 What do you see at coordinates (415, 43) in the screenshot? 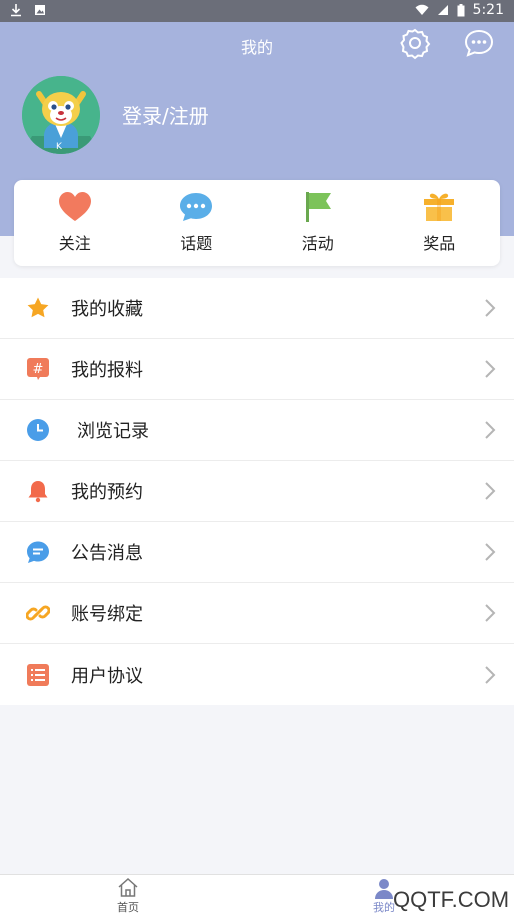
I see `settings-gear-icon` at bounding box center [415, 43].